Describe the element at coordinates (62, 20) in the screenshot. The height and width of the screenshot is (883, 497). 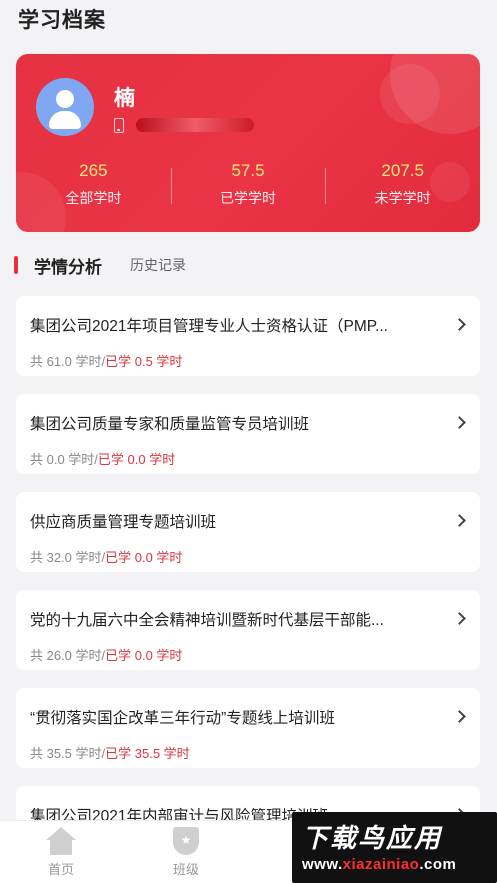
I see `page-title: 学习档案` at that location.